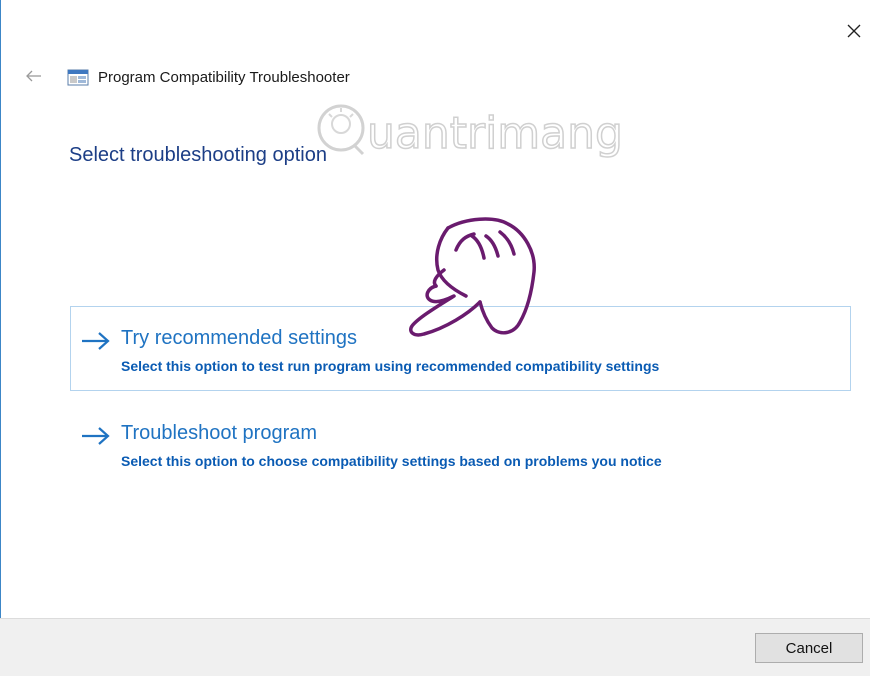 This screenshot has width=870, height=676. I want to click on close-icon, so click(854, 31).